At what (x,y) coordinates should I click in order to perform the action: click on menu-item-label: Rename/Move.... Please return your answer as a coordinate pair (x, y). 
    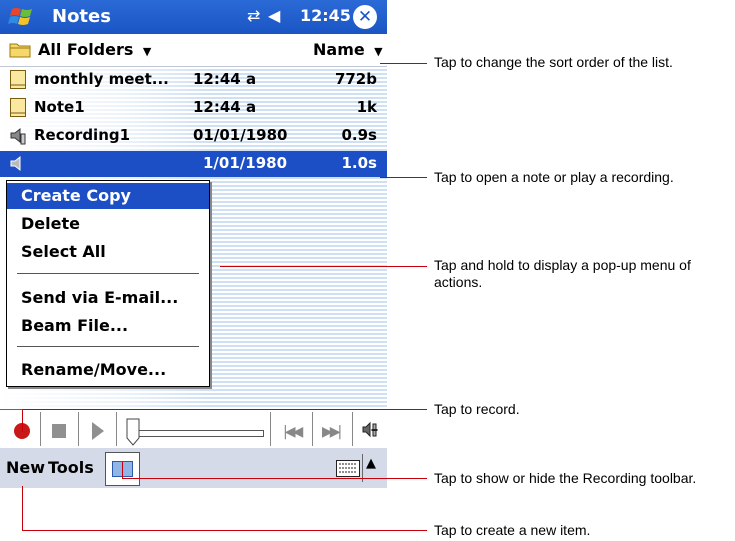
    Looking at the image, I should click on (94, 369).